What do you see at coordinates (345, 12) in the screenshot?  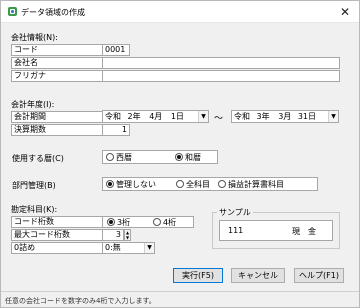 I see `close-icon: ✕` at bounding box center [345, 12].